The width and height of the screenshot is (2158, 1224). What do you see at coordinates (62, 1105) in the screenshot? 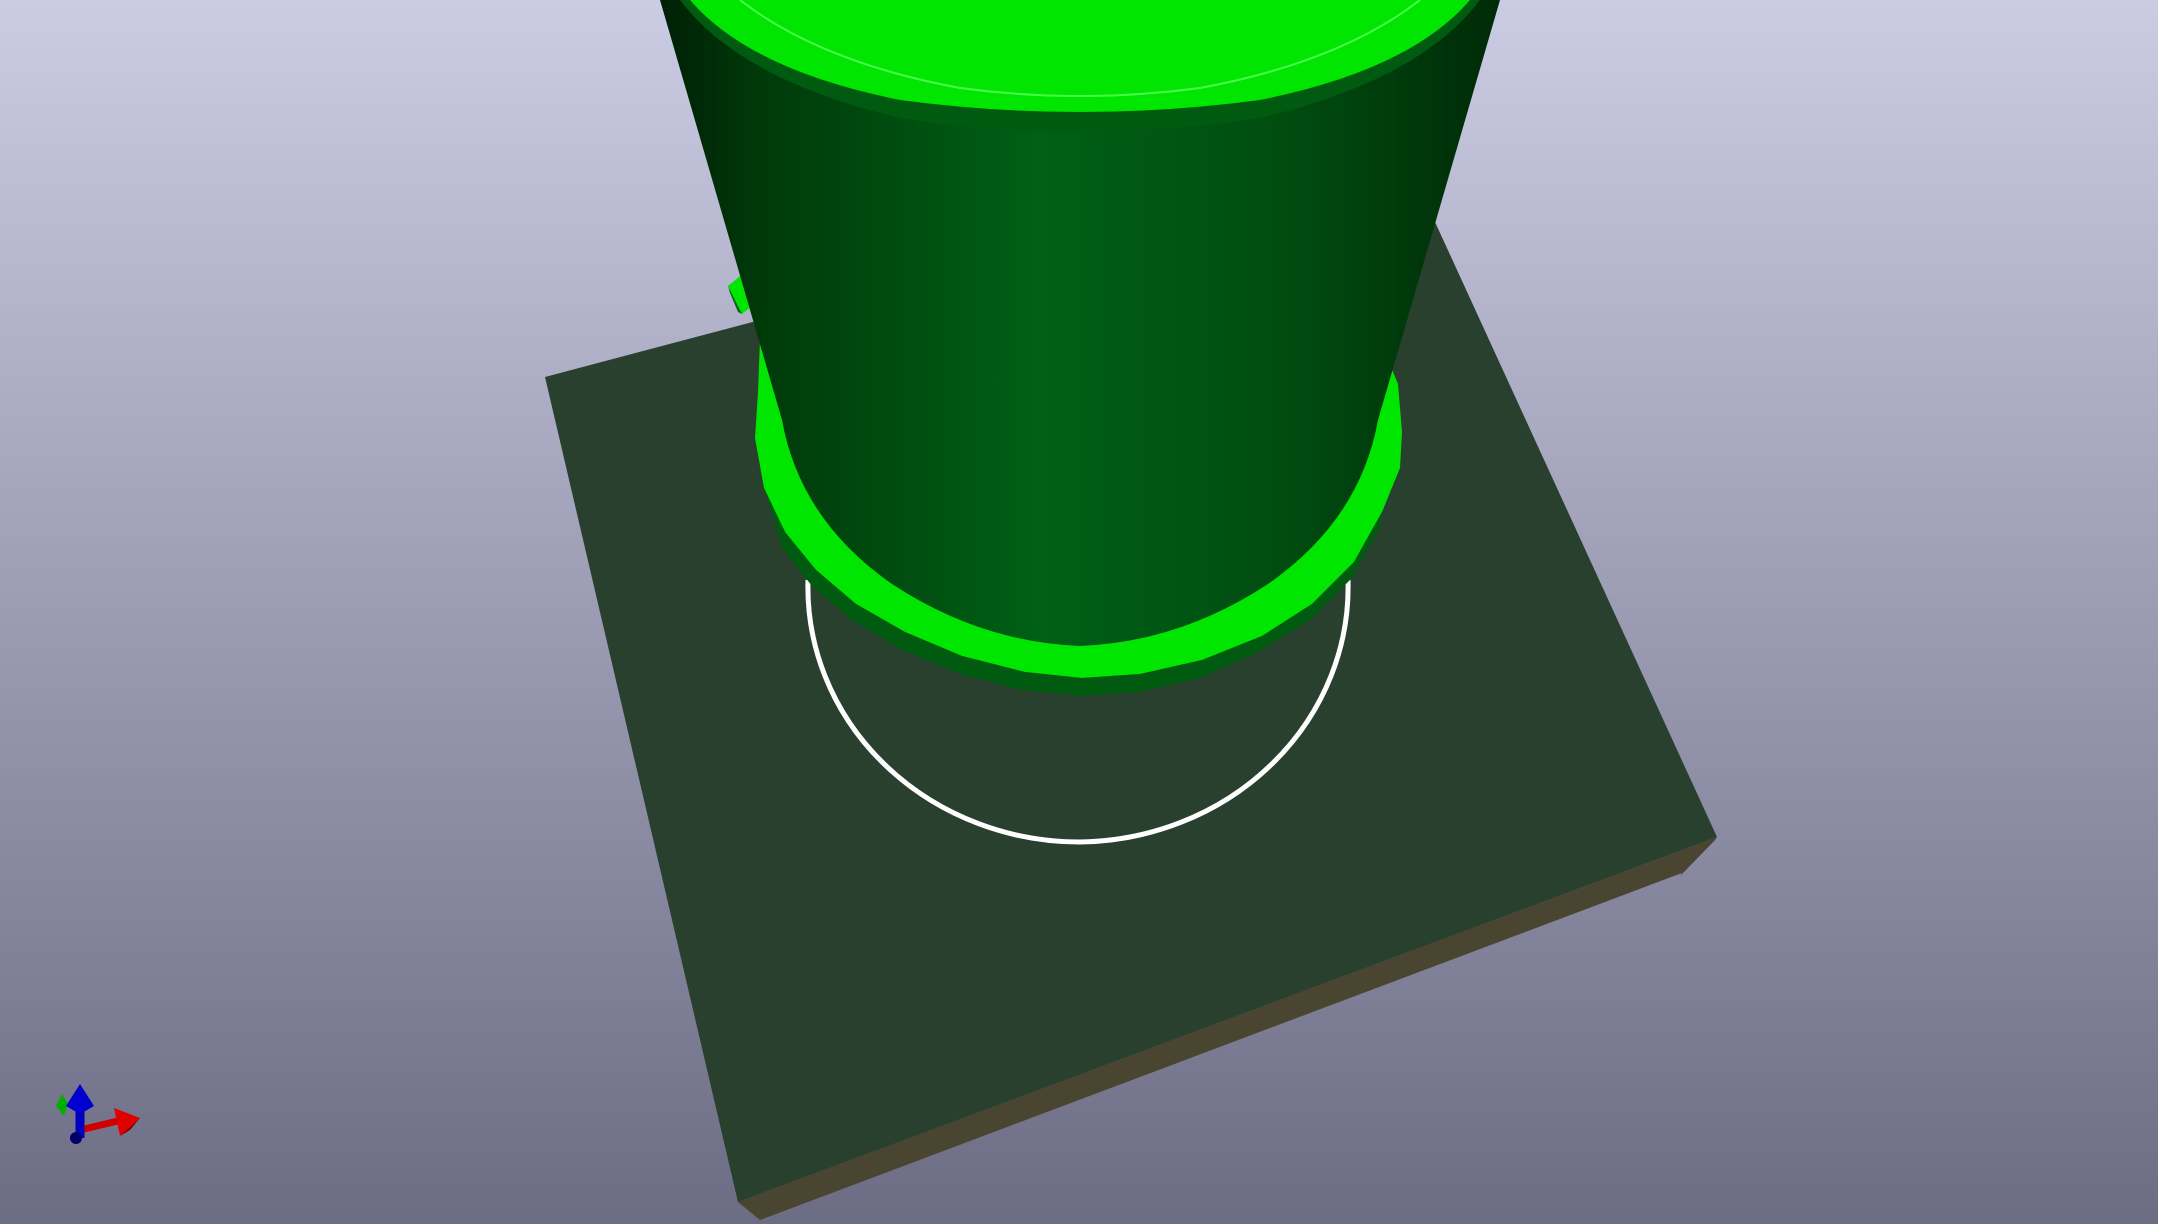
I see `y-axis-arrow` at bounding box center [62, 1105].